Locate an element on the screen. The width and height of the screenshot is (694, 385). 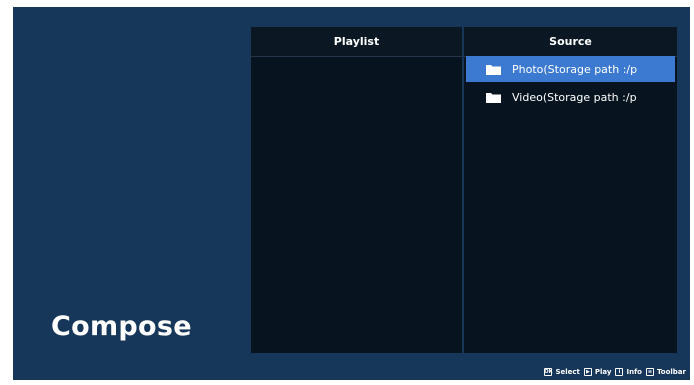
help-label: Play is located at coordinates (603, 372).